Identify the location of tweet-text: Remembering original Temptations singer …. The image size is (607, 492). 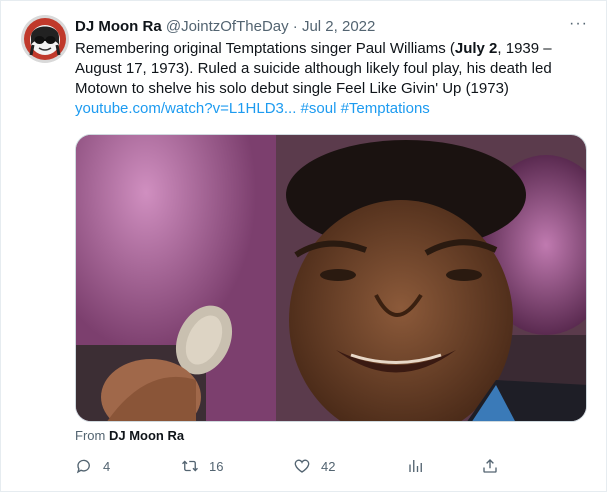
(333, 79).